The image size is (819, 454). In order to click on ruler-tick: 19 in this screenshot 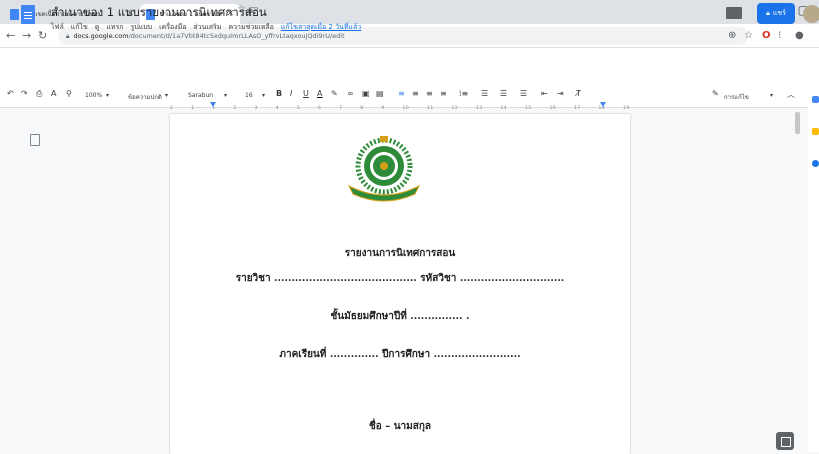, I will do `click(626, 108)`.